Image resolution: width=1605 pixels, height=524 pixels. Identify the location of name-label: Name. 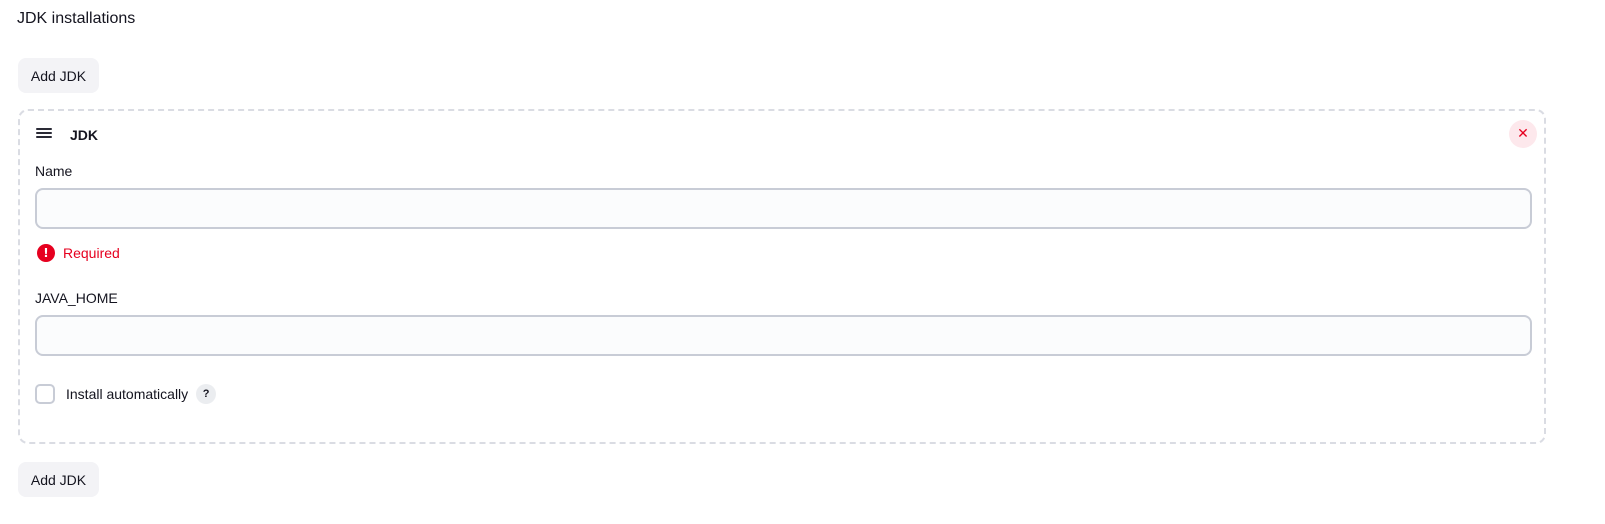
(54, 171).